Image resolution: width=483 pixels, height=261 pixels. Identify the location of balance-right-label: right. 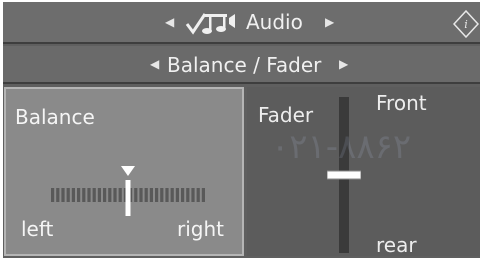
(200, 229).